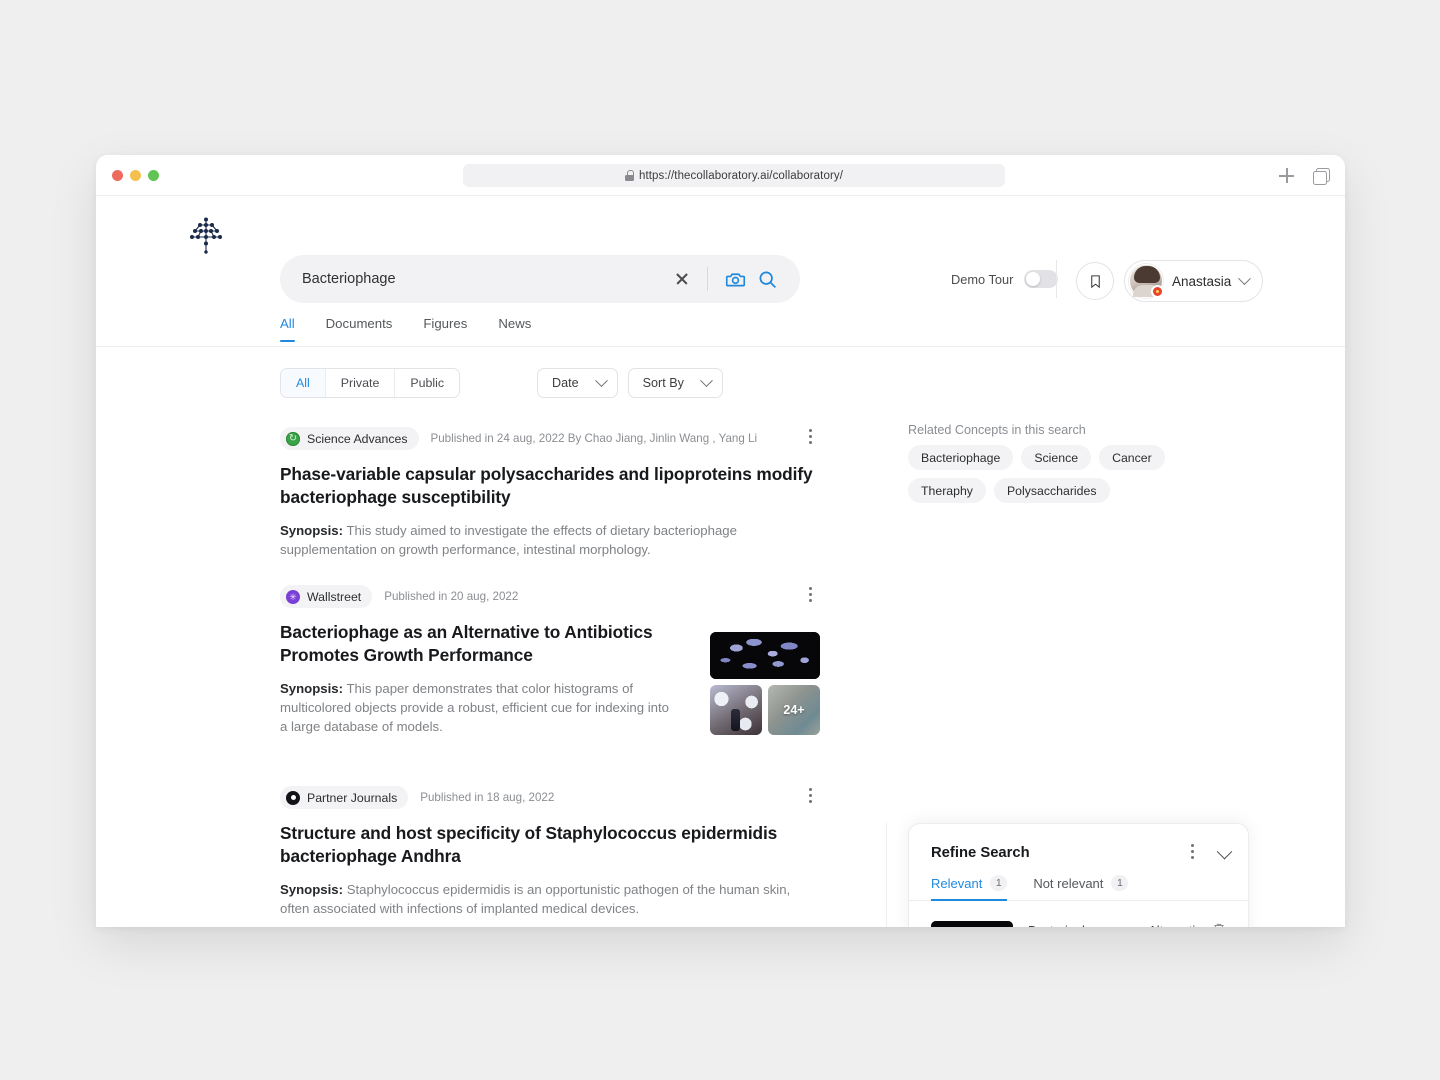  What do you see at coordinates (206, 236) in the screenshot?
I see `collaboratory-logo` at bounding box center [206, 236].